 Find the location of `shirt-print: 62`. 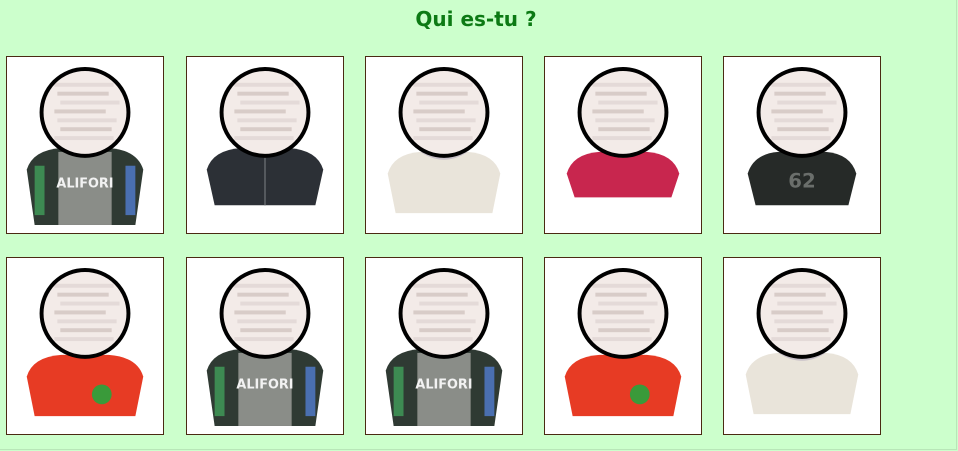

shirt-print: 62 is located at coordinates (801, 180).